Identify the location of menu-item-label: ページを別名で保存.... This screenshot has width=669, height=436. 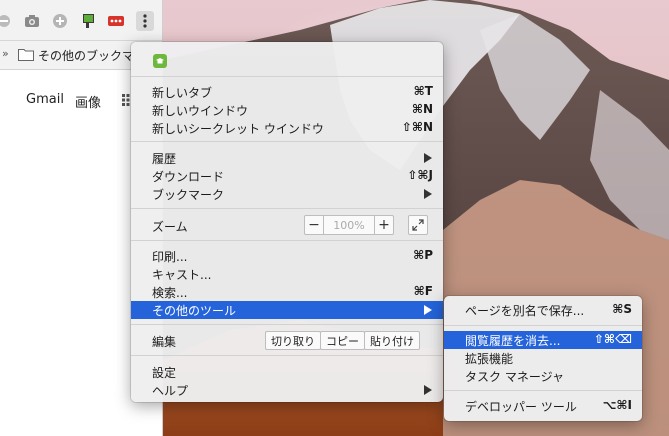
(525, 311).